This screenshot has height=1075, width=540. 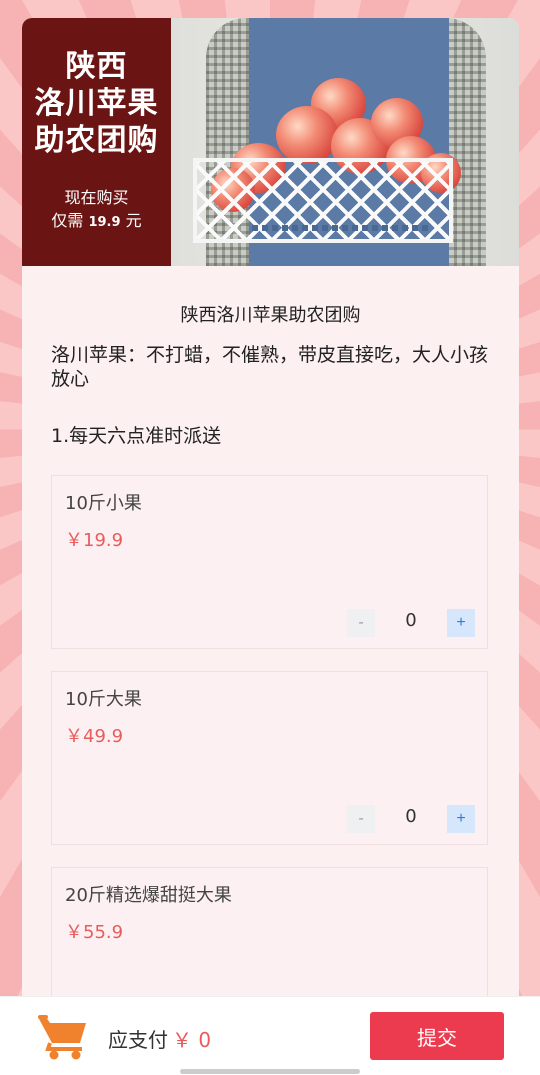 I want to click on shopping-cart-icon, so click(x=62, y=1037).